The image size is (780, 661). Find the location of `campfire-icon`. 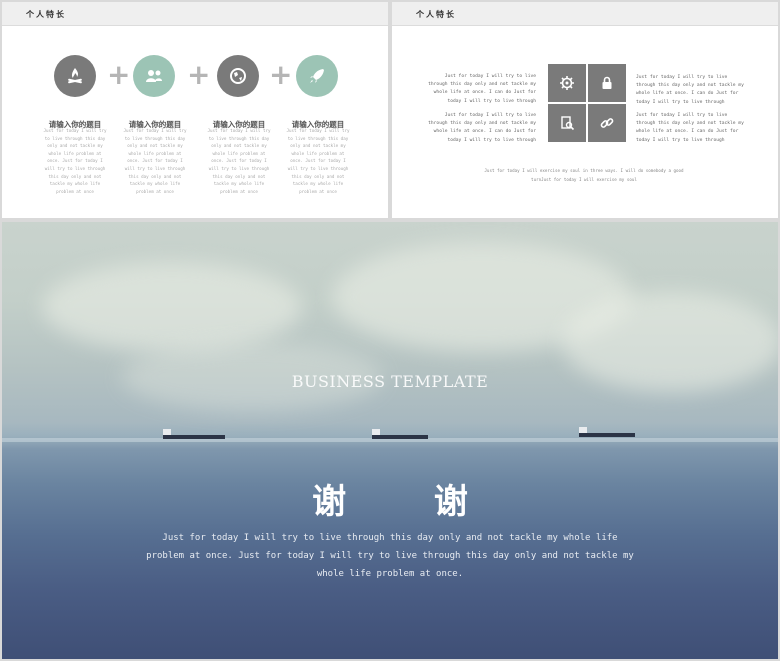

campfire-icon is located at coordinates (75, 76).